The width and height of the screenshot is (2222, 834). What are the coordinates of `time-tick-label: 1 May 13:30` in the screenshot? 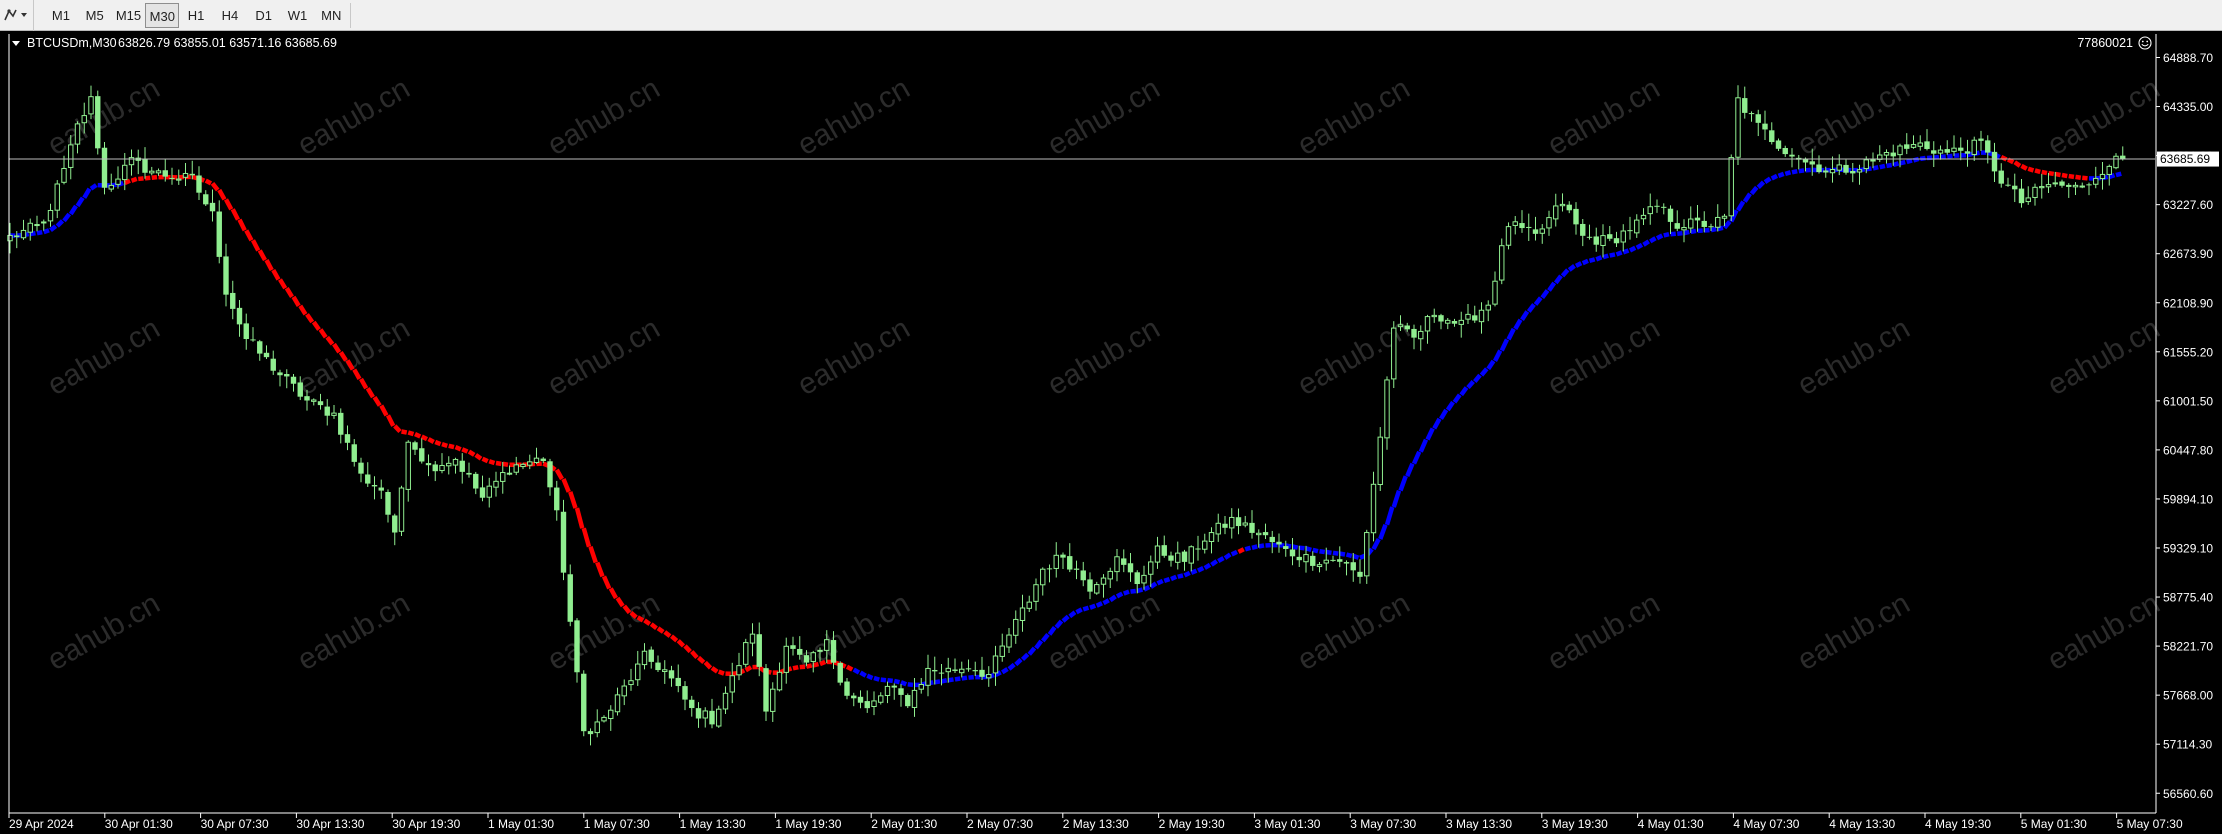 It's located at (713, 824).